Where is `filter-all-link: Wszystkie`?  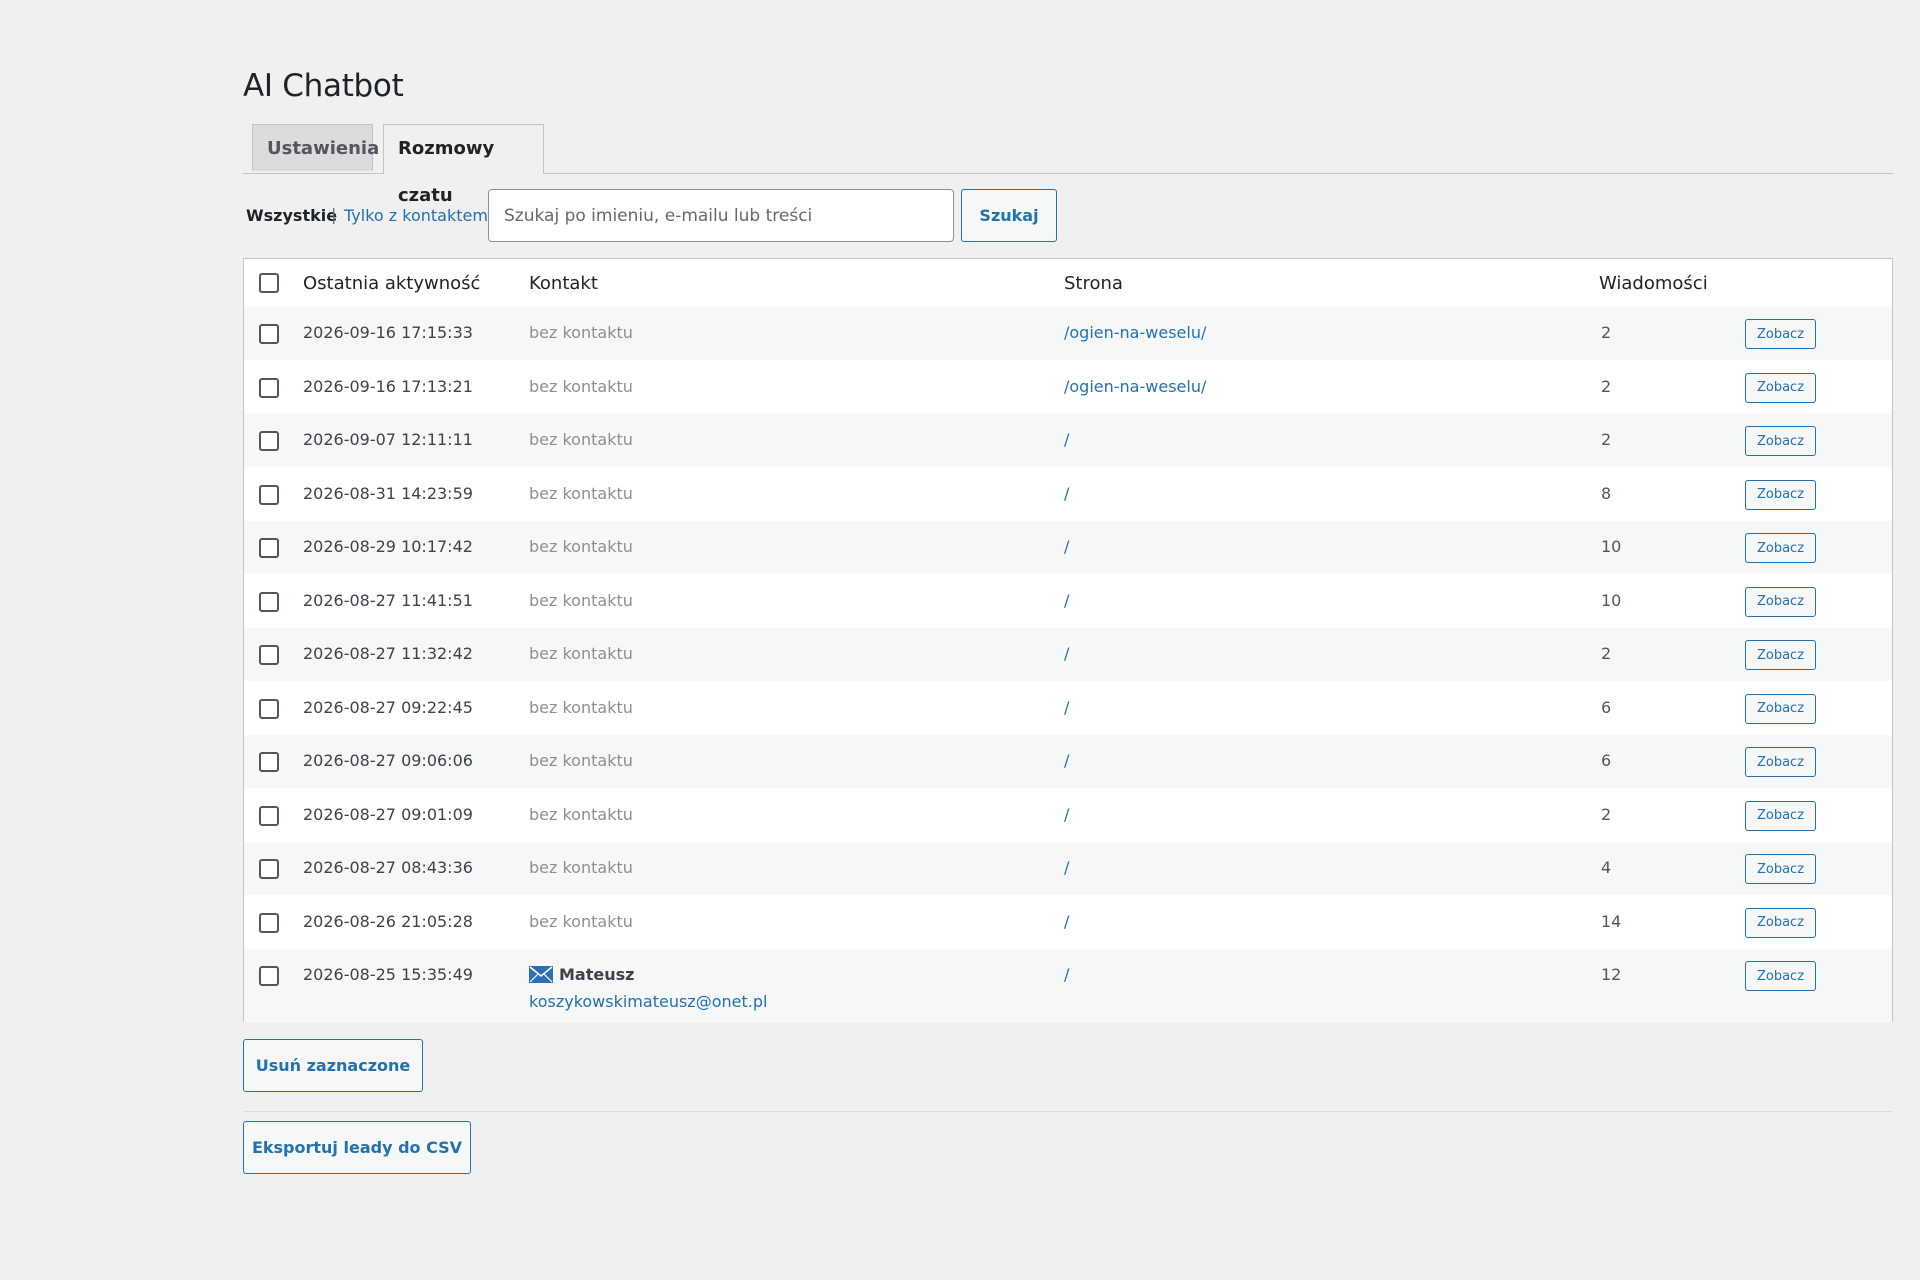 filter-all-link: Wszystkie is located at coordinates (291, 215).